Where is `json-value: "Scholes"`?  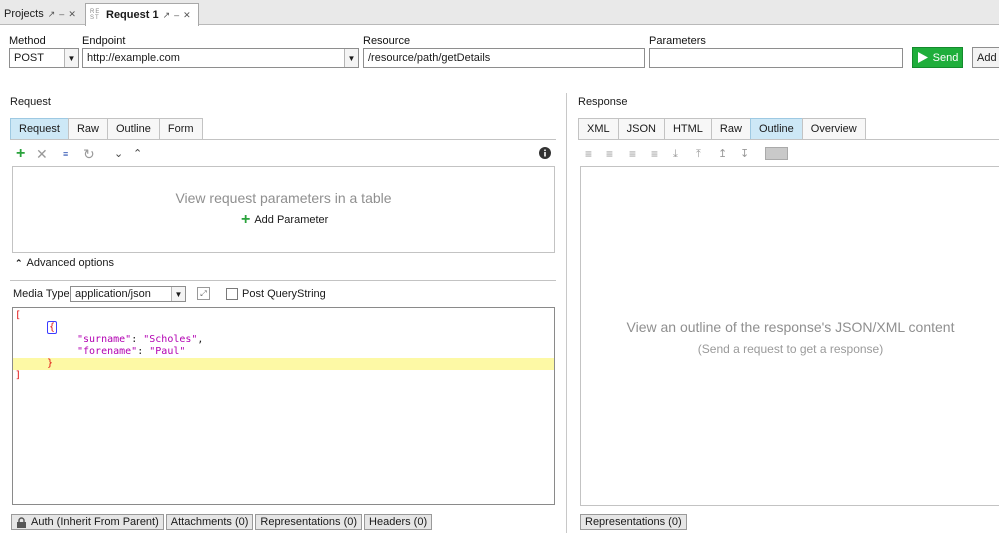
json-value: "Scholes" is located at coordinates (170, 339).